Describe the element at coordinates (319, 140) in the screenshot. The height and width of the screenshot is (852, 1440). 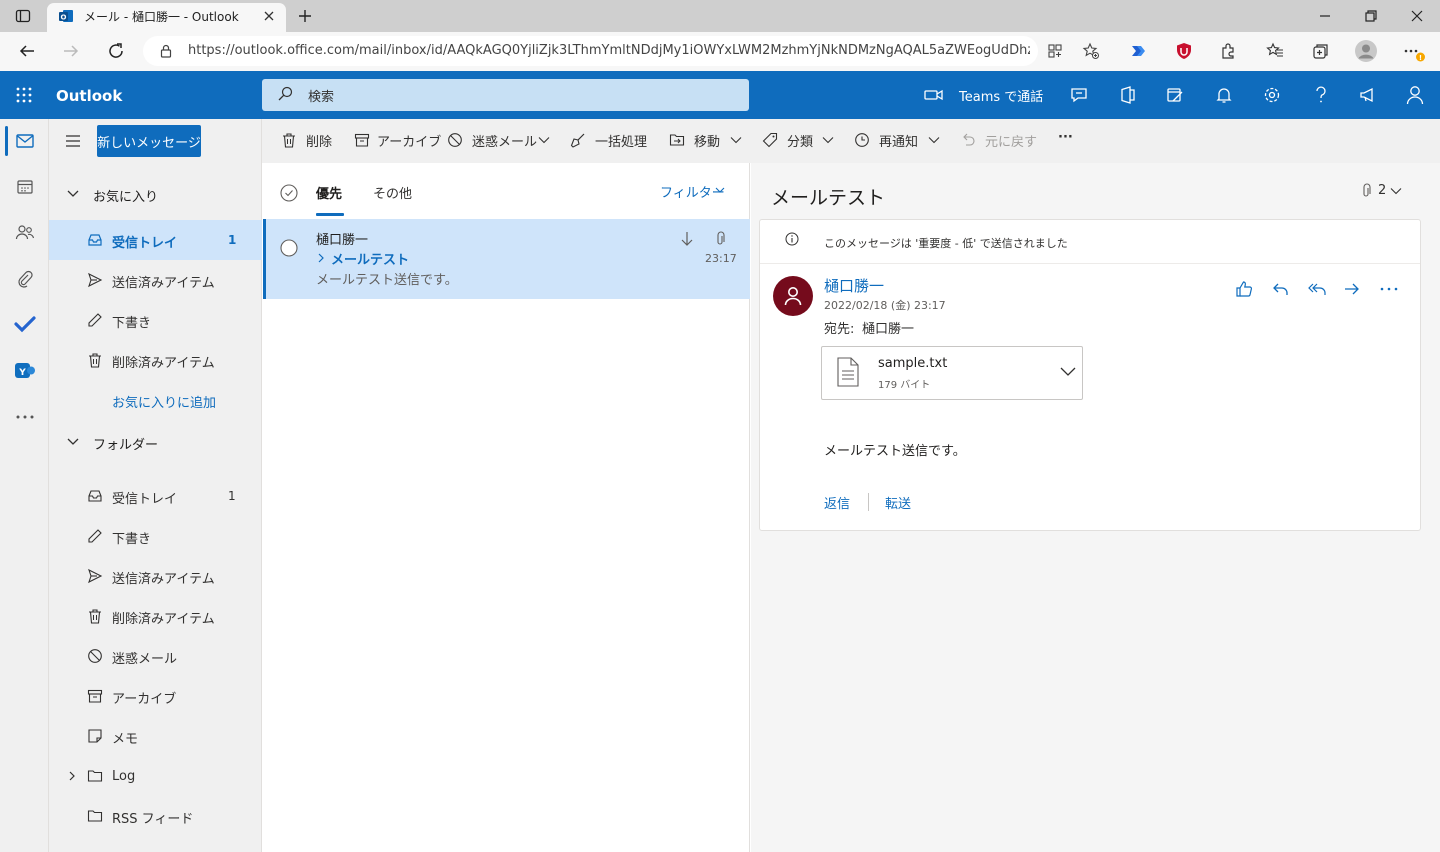
I see `delete-button: 削除` at that location.